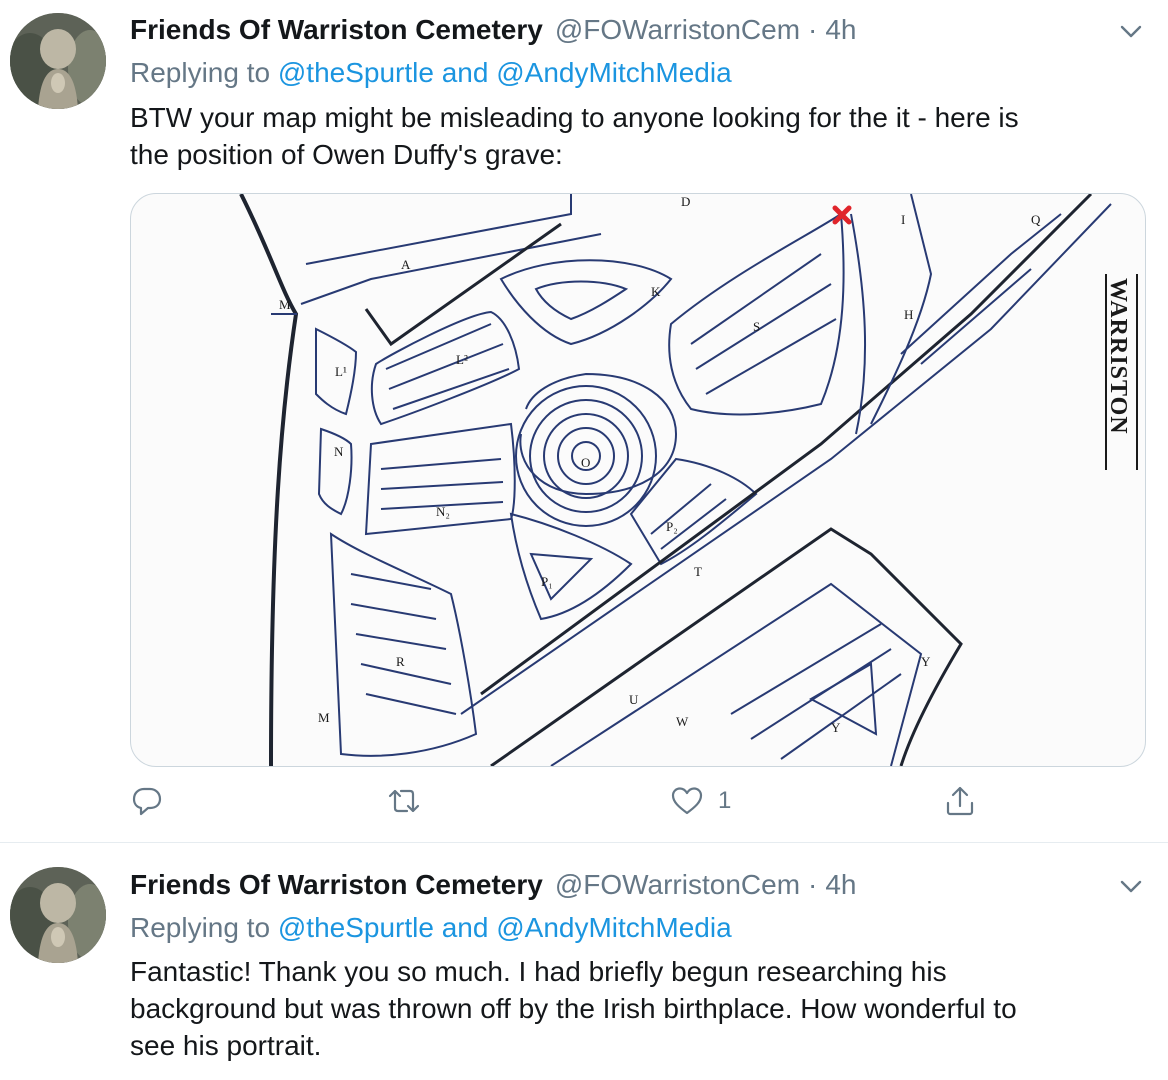  Describe the element at coordinates (547, 581) in the screenshot. I see `map-label: P₁` at that location.